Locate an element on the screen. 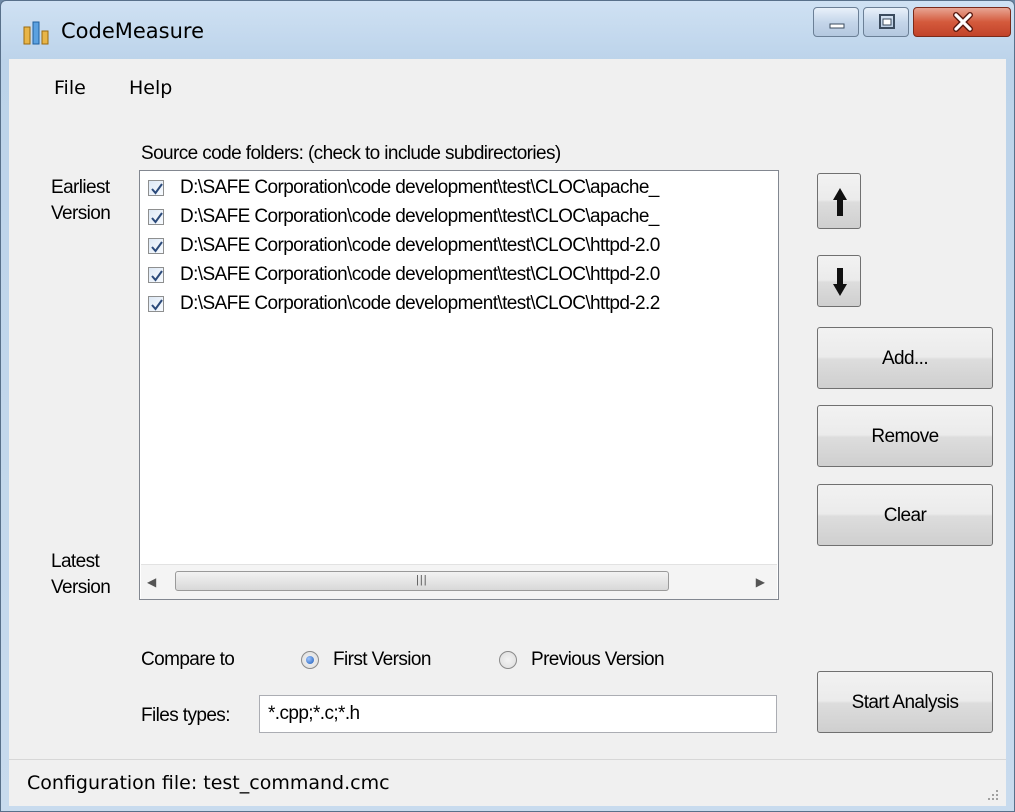 This screenshot has width=1015, height=812. close-button is located at coordinates (962, 22).